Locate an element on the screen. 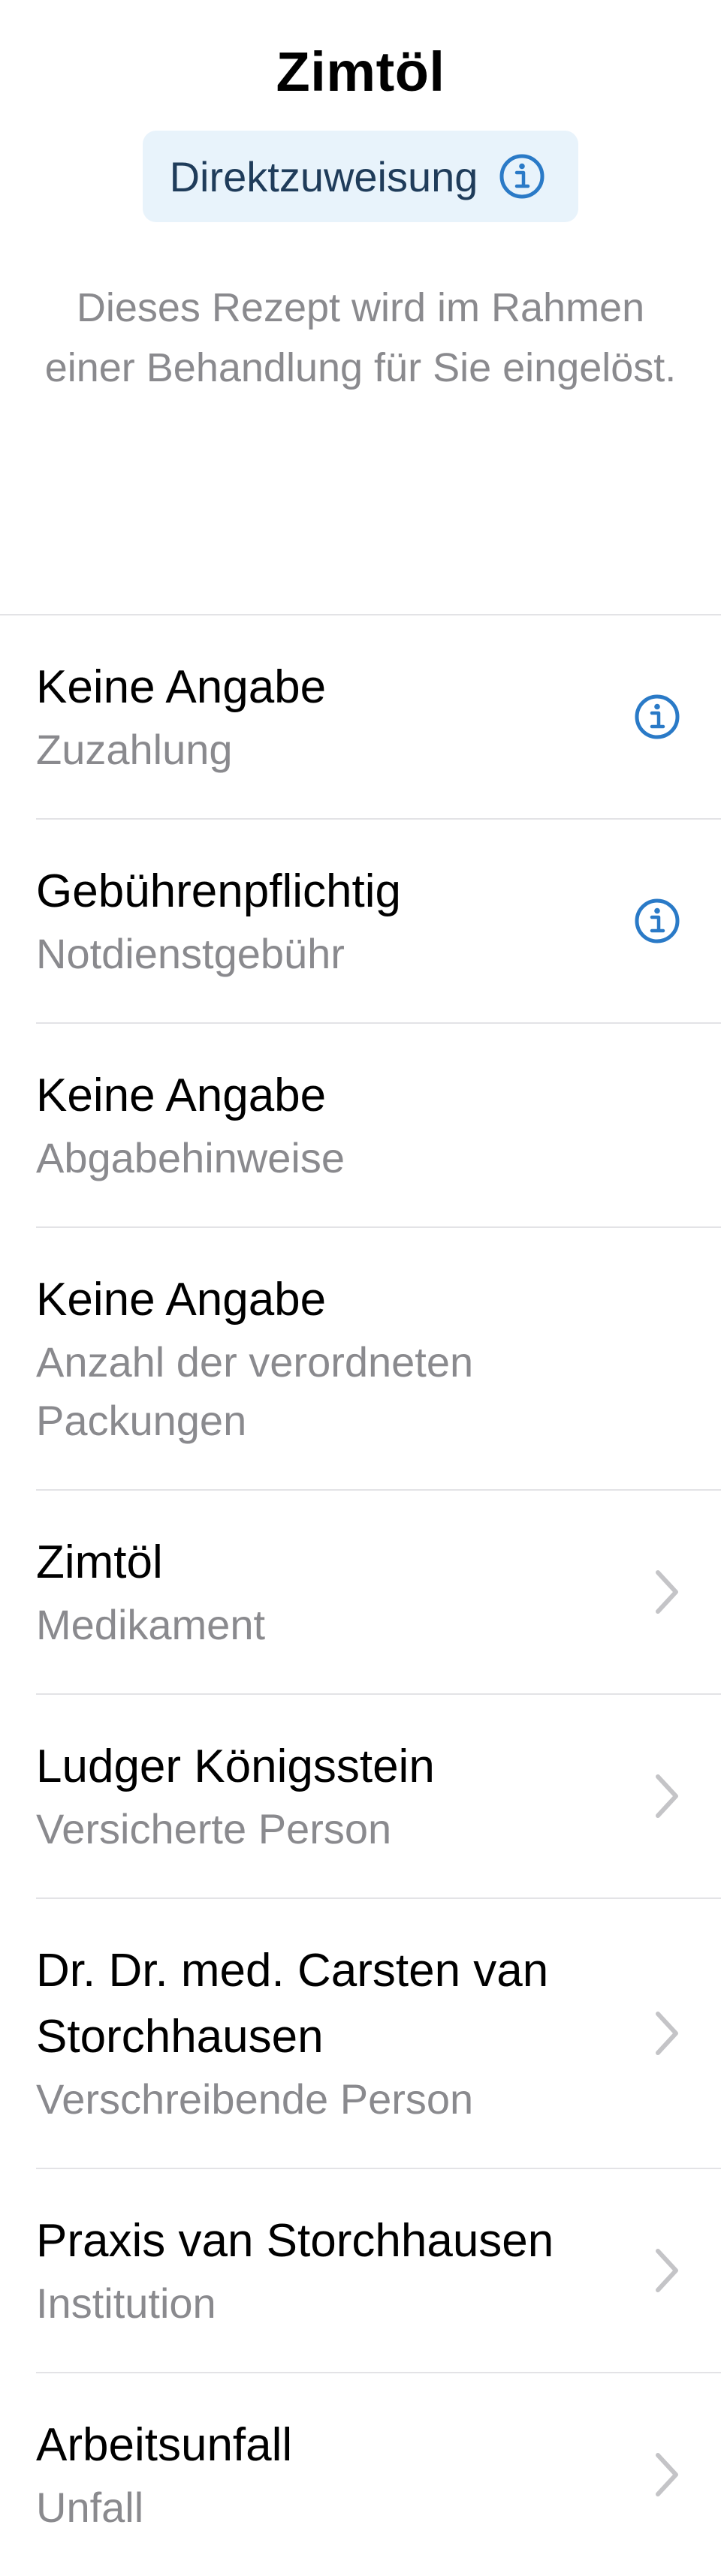 The height and width of the screenshot is (2576, 721). row-value: Arbeitsunfall is located at coordinates (164, 2445).